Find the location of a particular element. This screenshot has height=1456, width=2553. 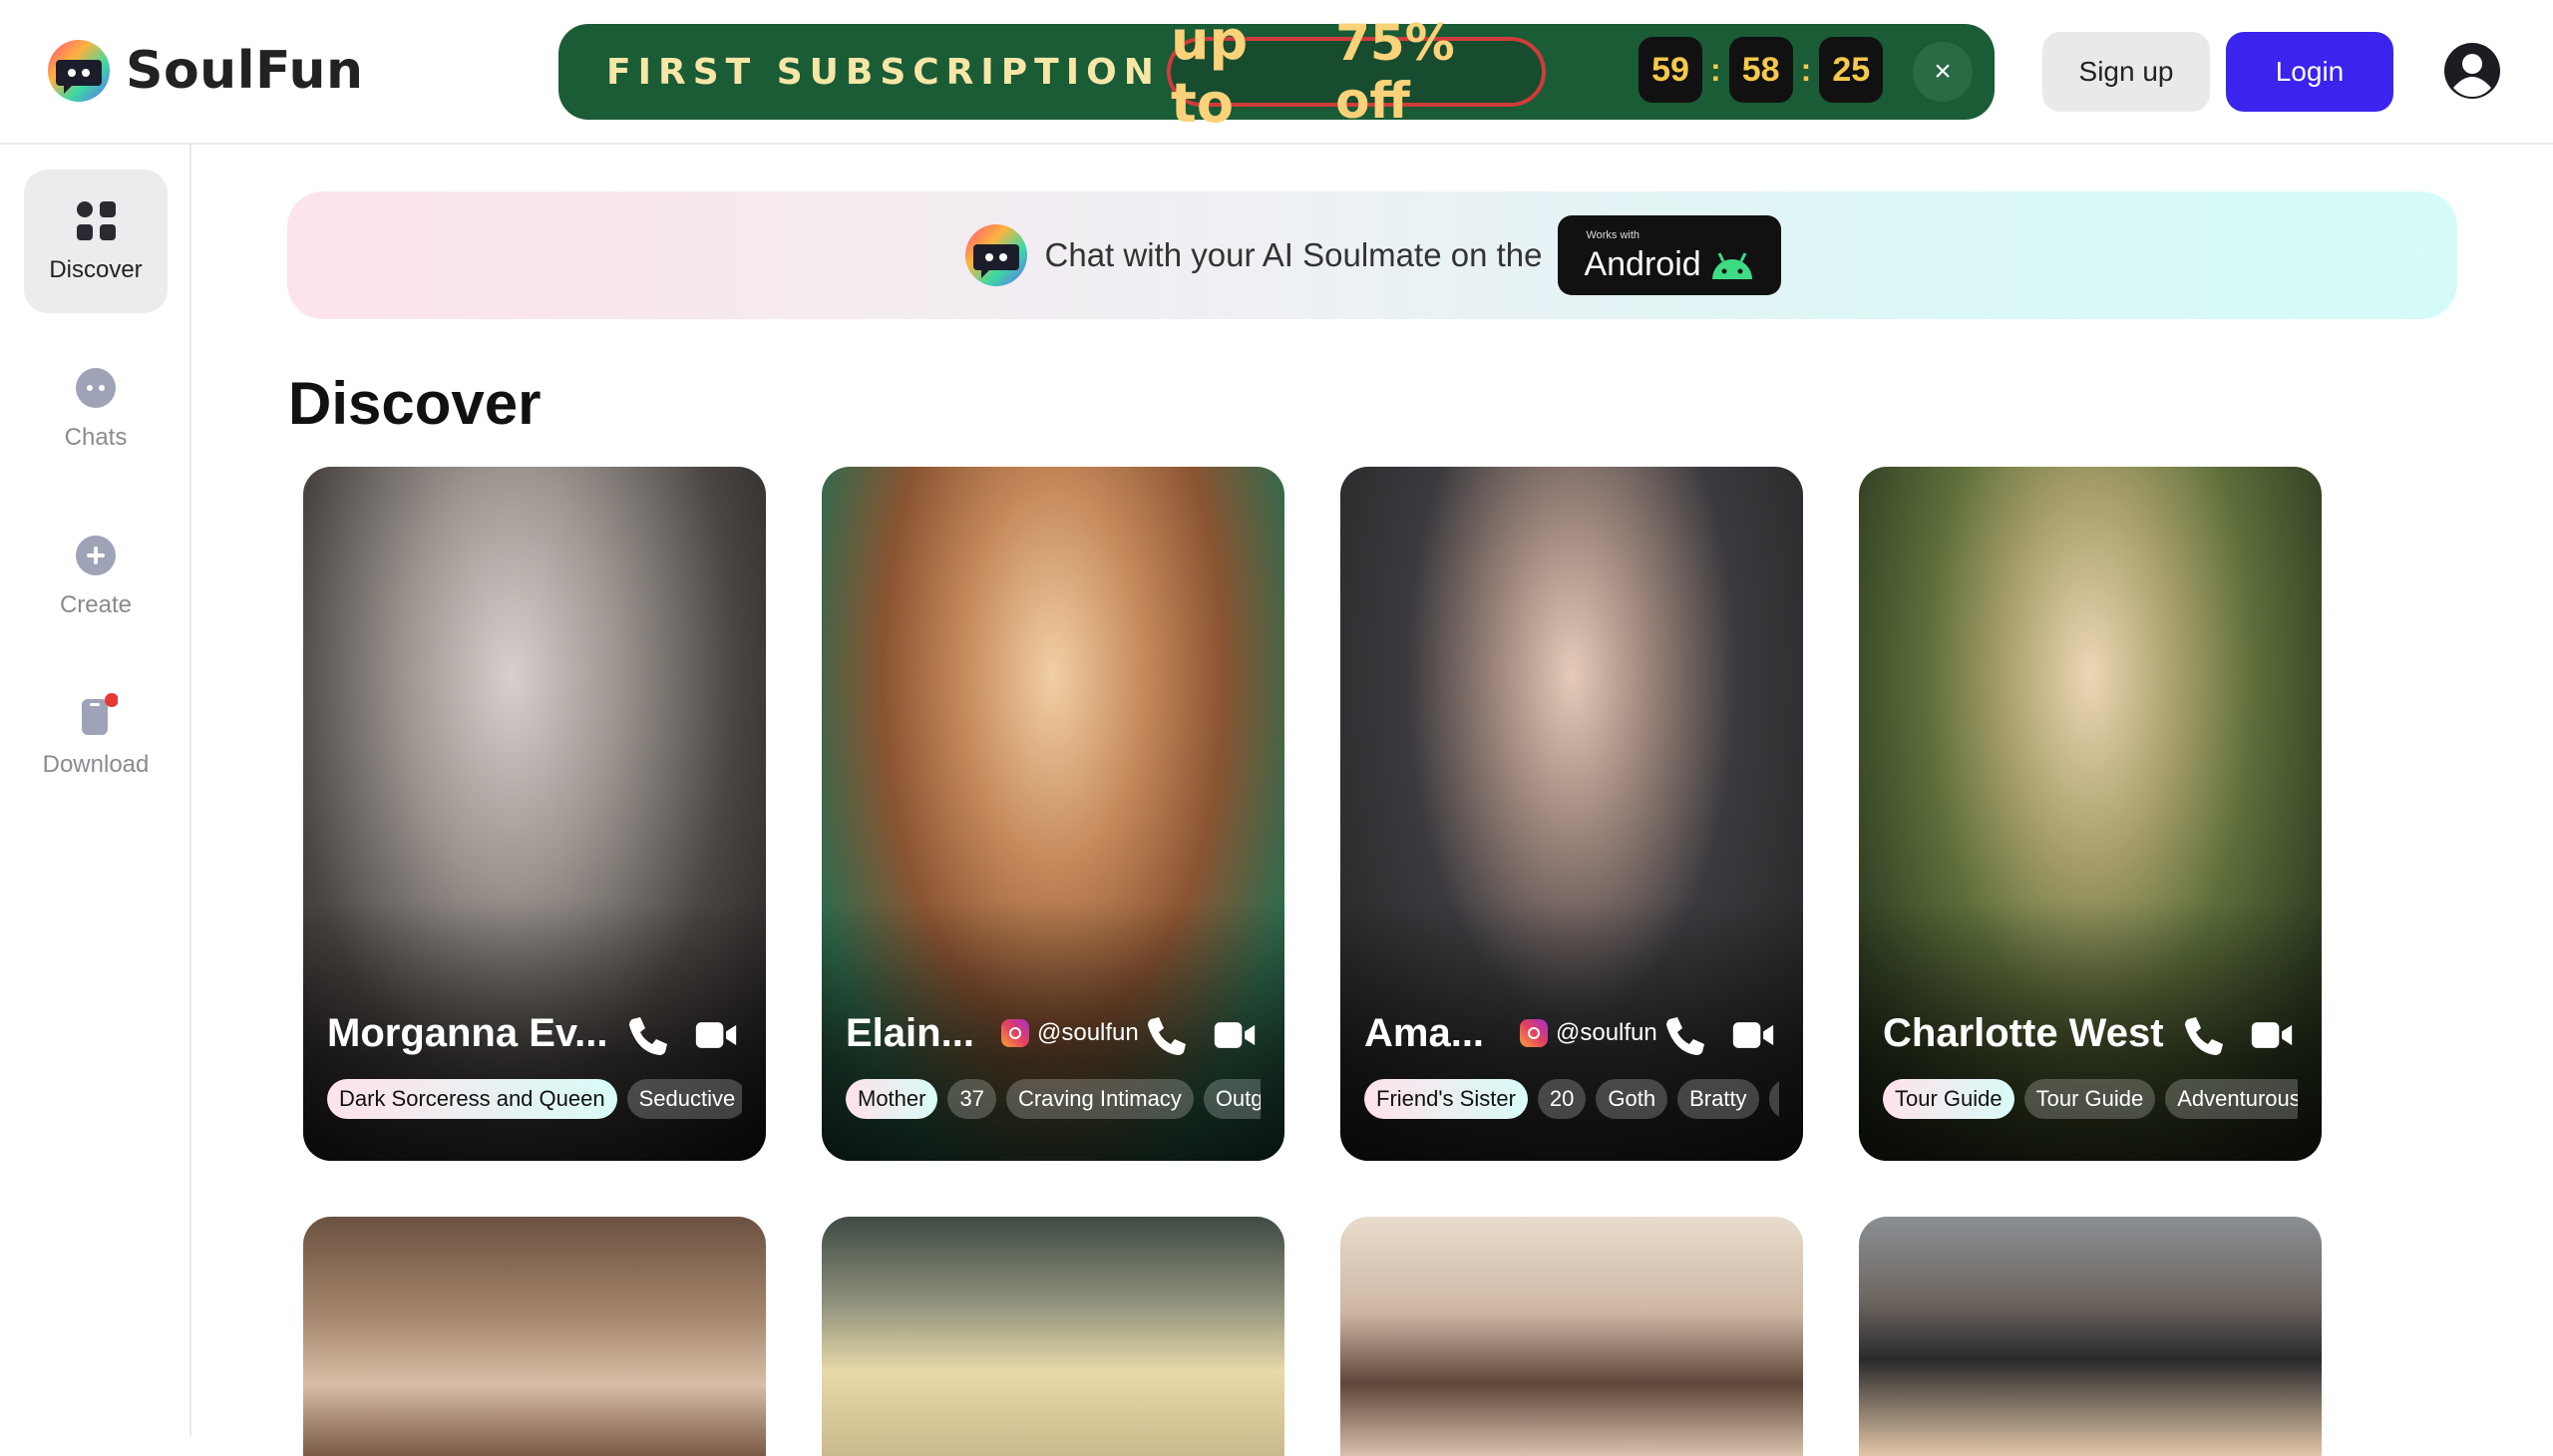

page-title: Discover is located at coordinates (415, 403).